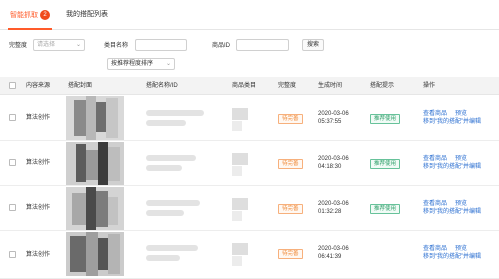 This screenshot has height=279, width=499. I want to click on tab-smart-capture: 智能抓取 2, so click(30, 15).